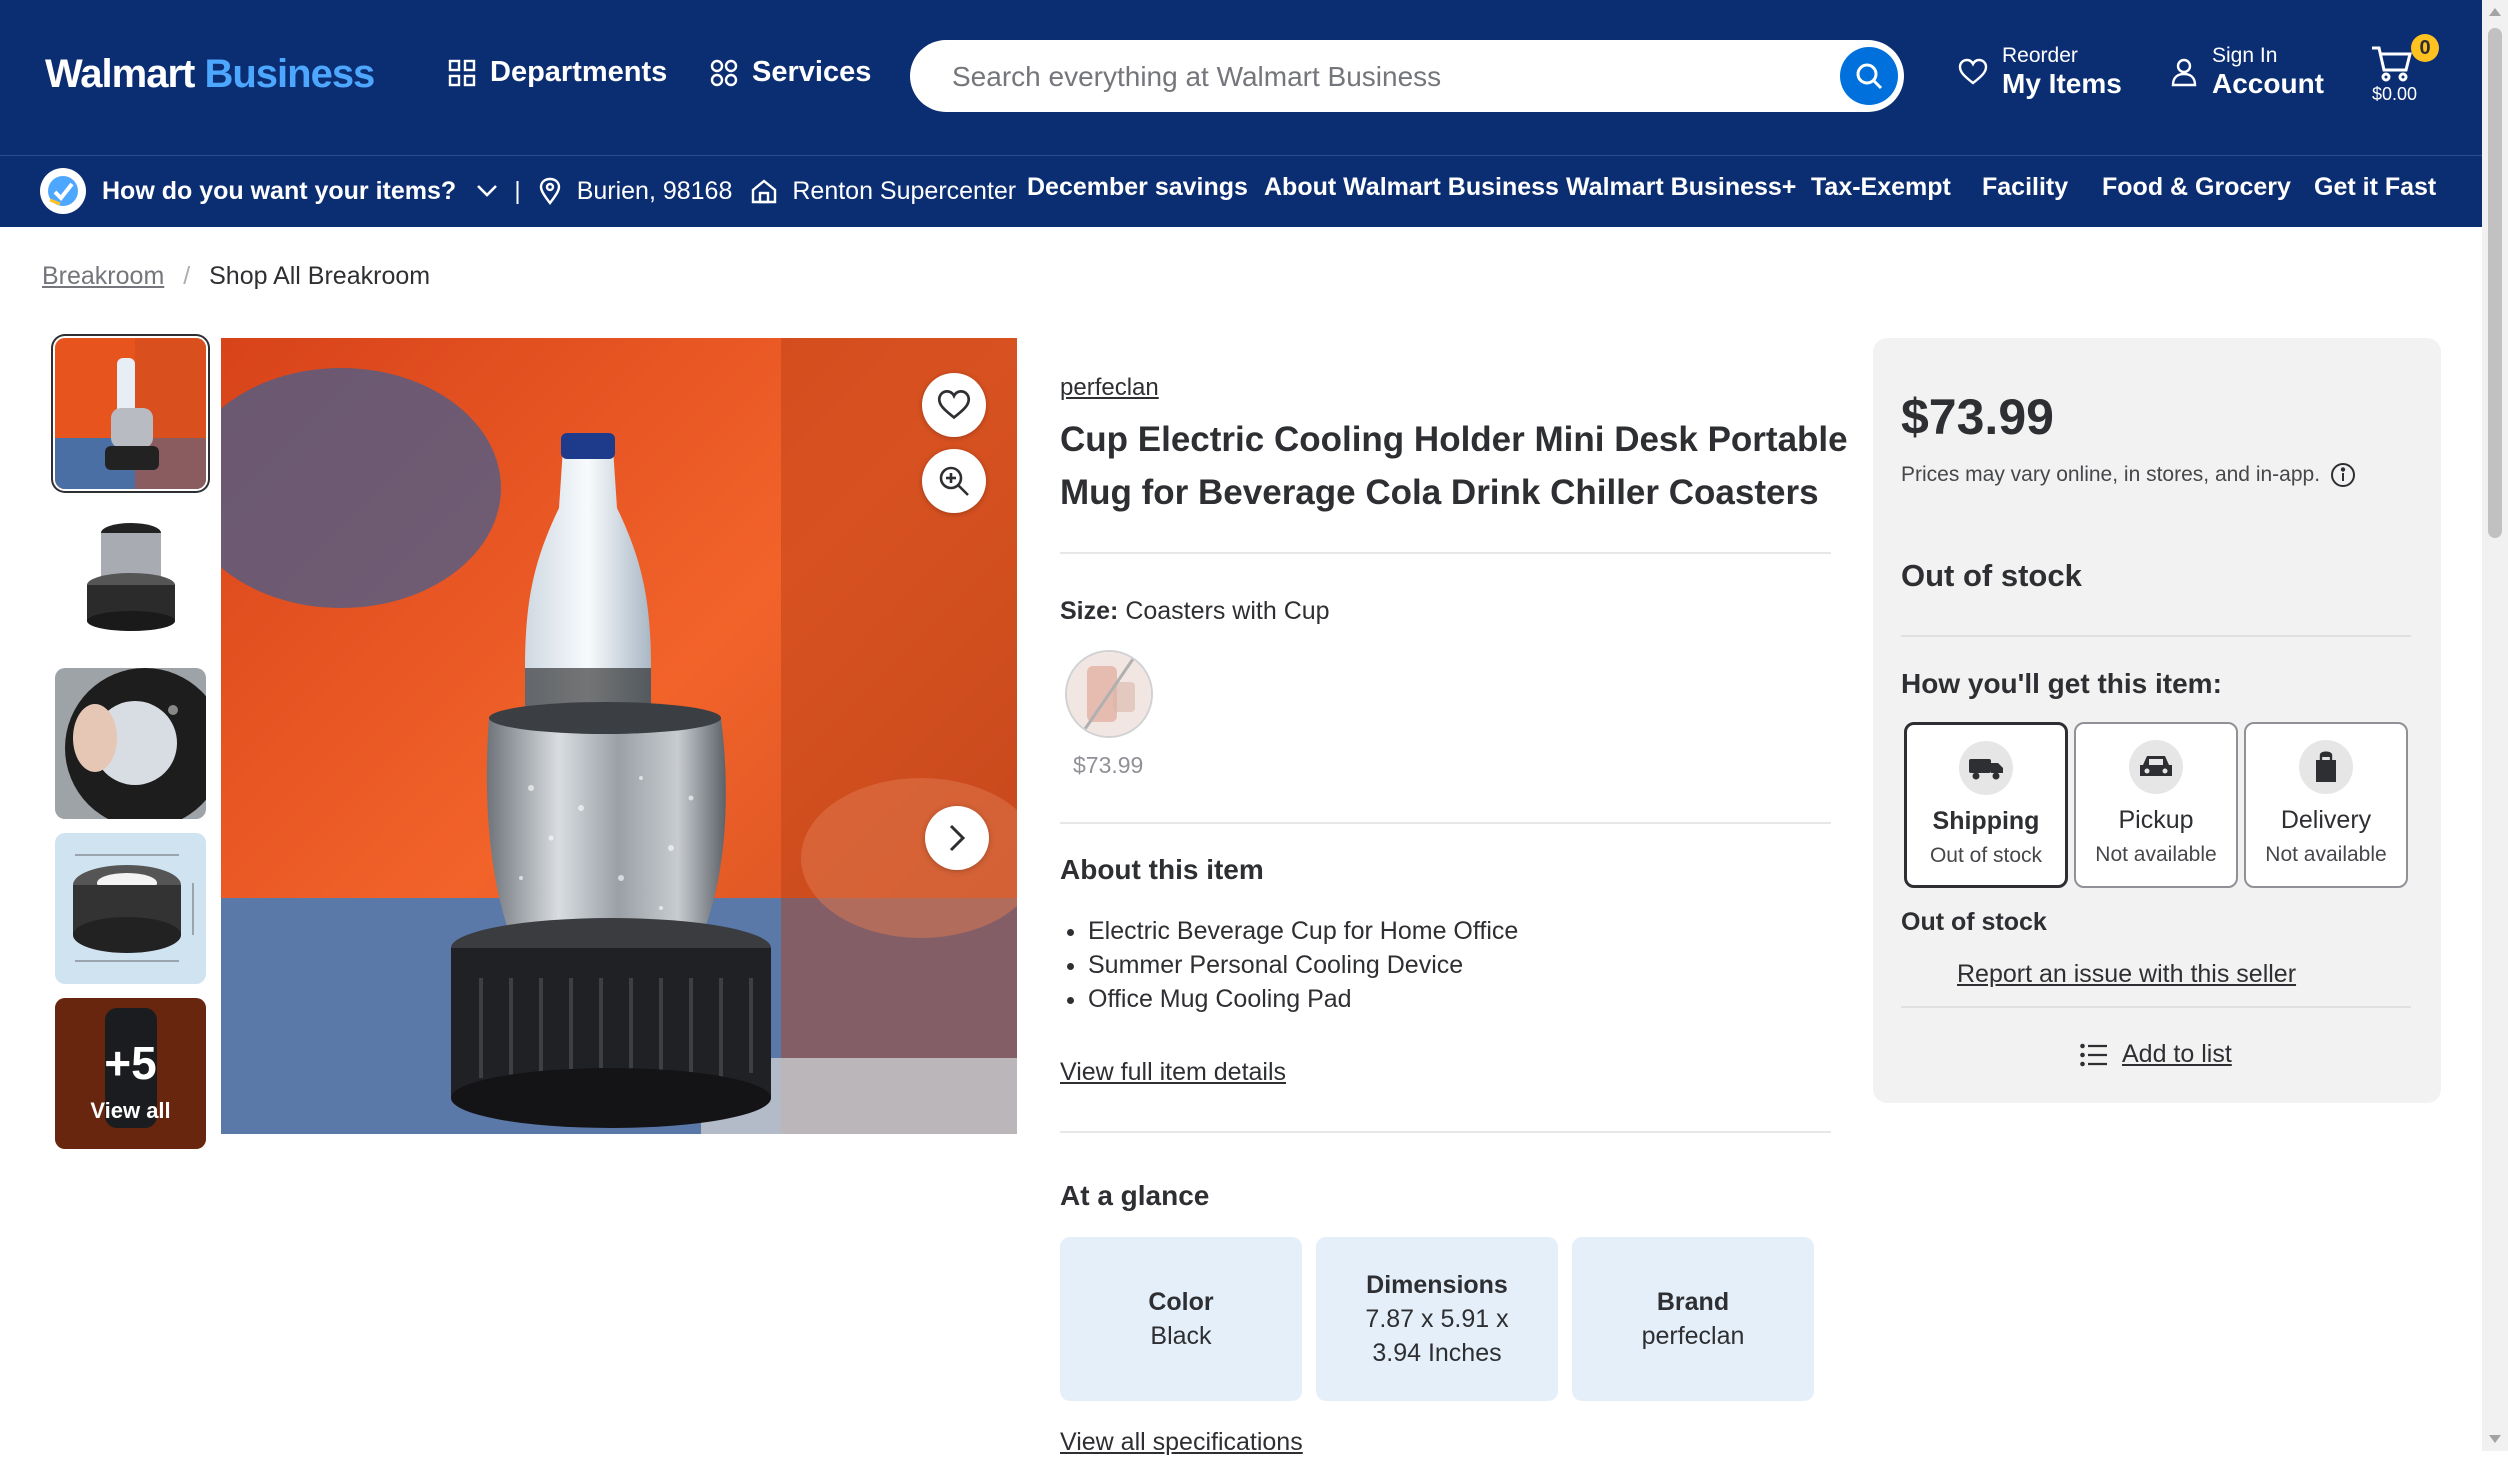  What do you see at coordinates (724, 72) in the screenshot?
I see `services-icon` at bounding box center [724, 72].